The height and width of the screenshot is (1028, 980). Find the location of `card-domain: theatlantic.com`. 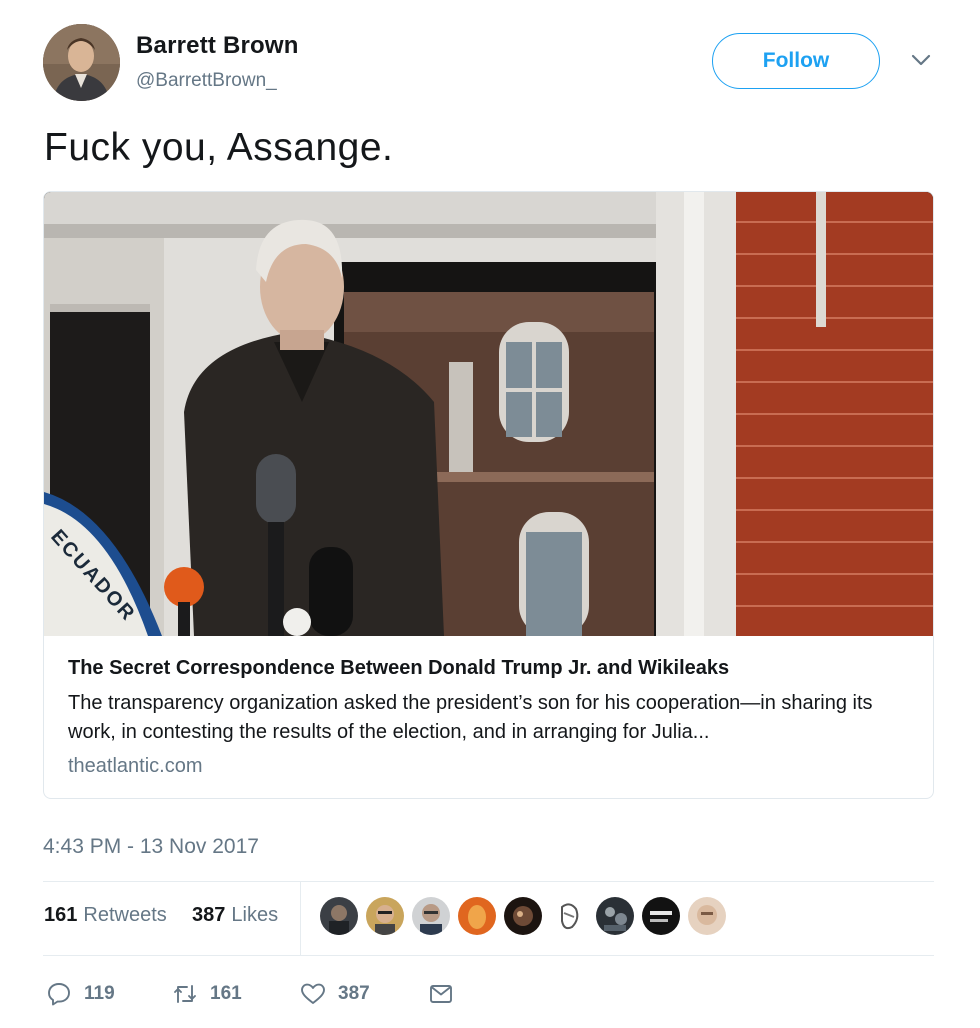

card-domain: theatlantic.com is located at coordinates (135, 766).